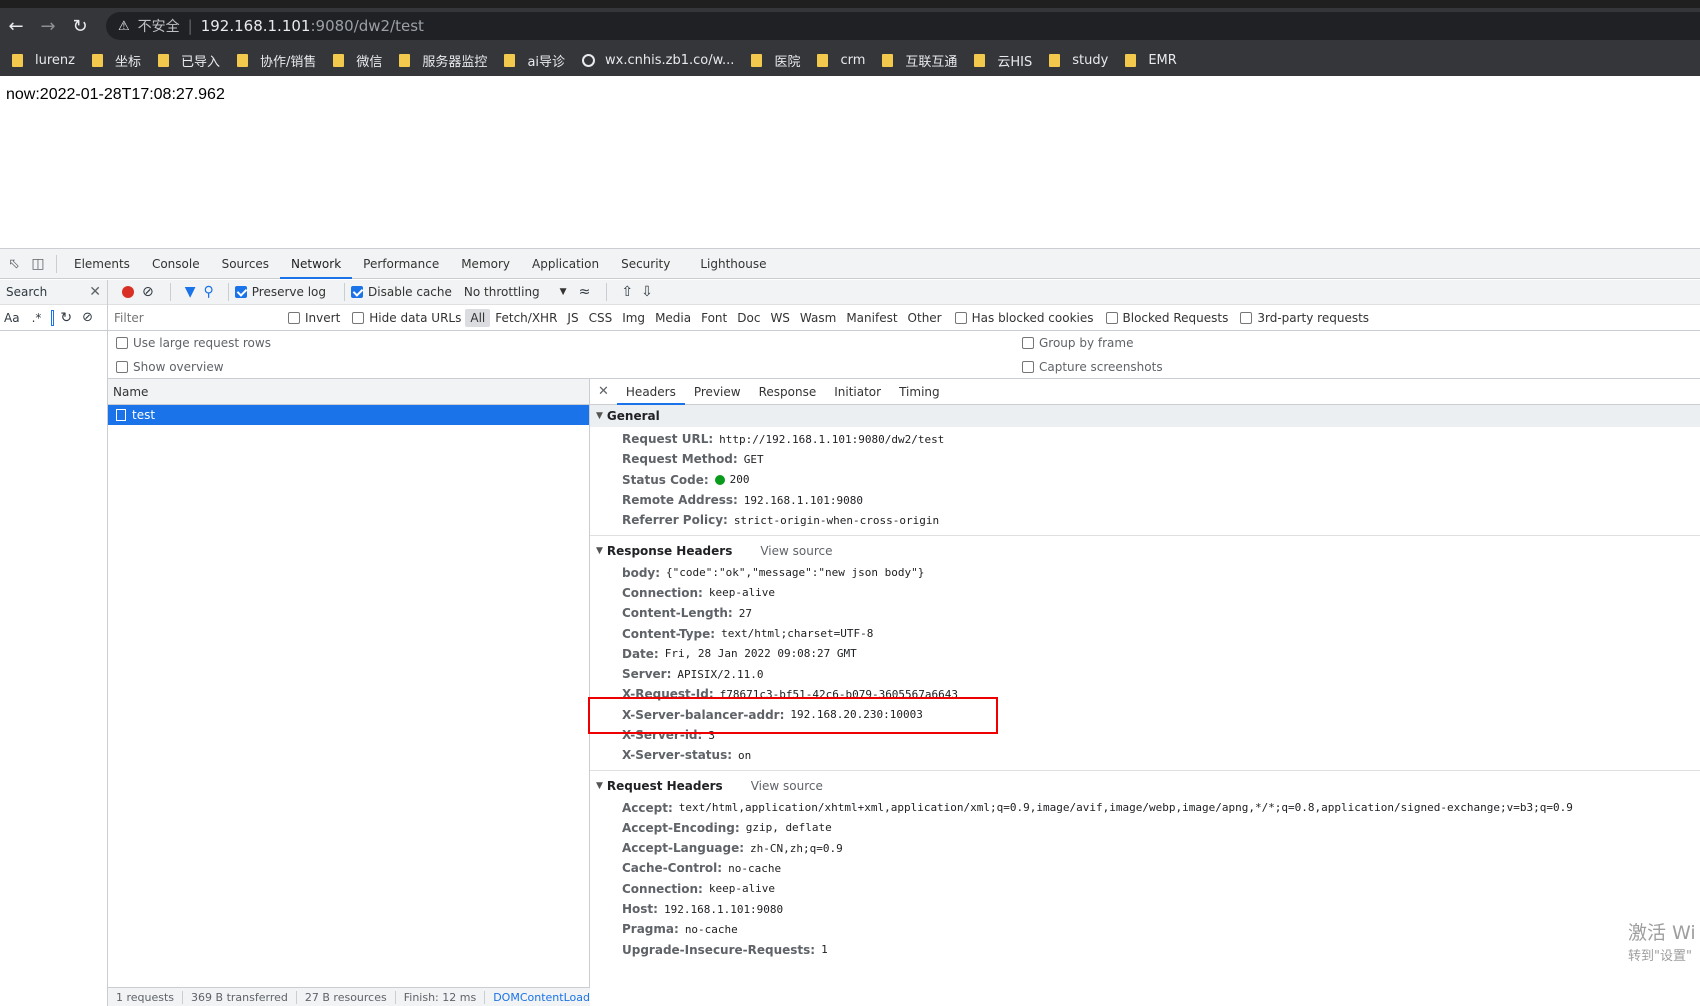 This screenshot has height=1006, width=1700. What do you see at coordinates (17, 60) in the screenshot?
I see `folder-icon` at bounding box center [17, 60].